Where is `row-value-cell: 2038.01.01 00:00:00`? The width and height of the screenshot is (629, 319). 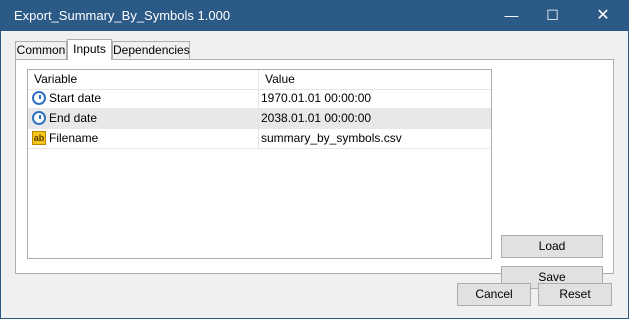
row-value-cell: 2038.01.01 00:00:00 is located at coordinates (375, 118).